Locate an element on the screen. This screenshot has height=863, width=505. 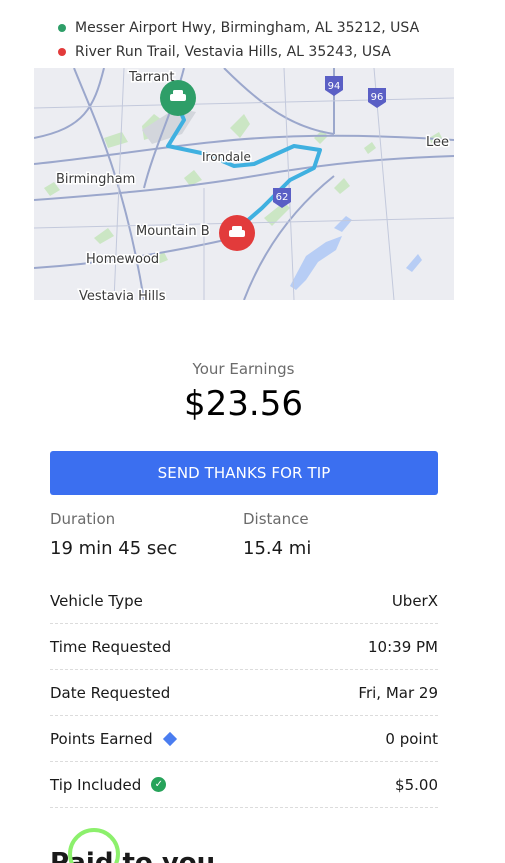
duration-value: 19 min 45 sec is located at coordinates (114, 548).